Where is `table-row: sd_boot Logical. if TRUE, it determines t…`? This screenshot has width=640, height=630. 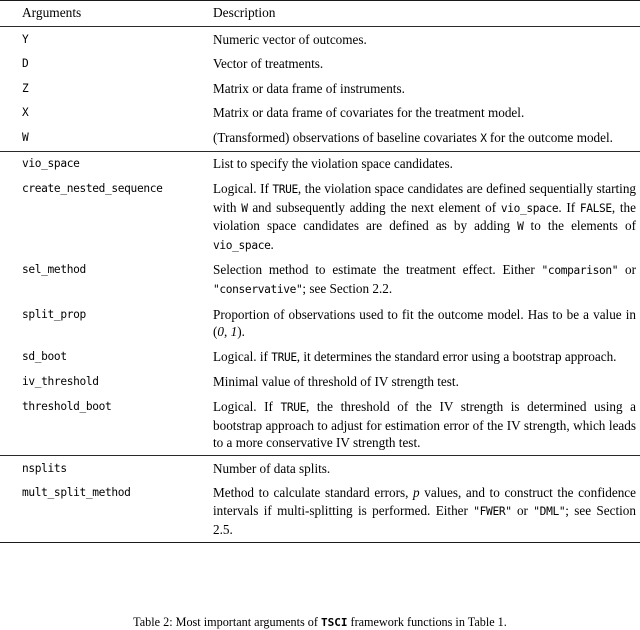 table-row: sd_boot Logical. if TRUE, it determines t… is located at coordinates (320, 357).